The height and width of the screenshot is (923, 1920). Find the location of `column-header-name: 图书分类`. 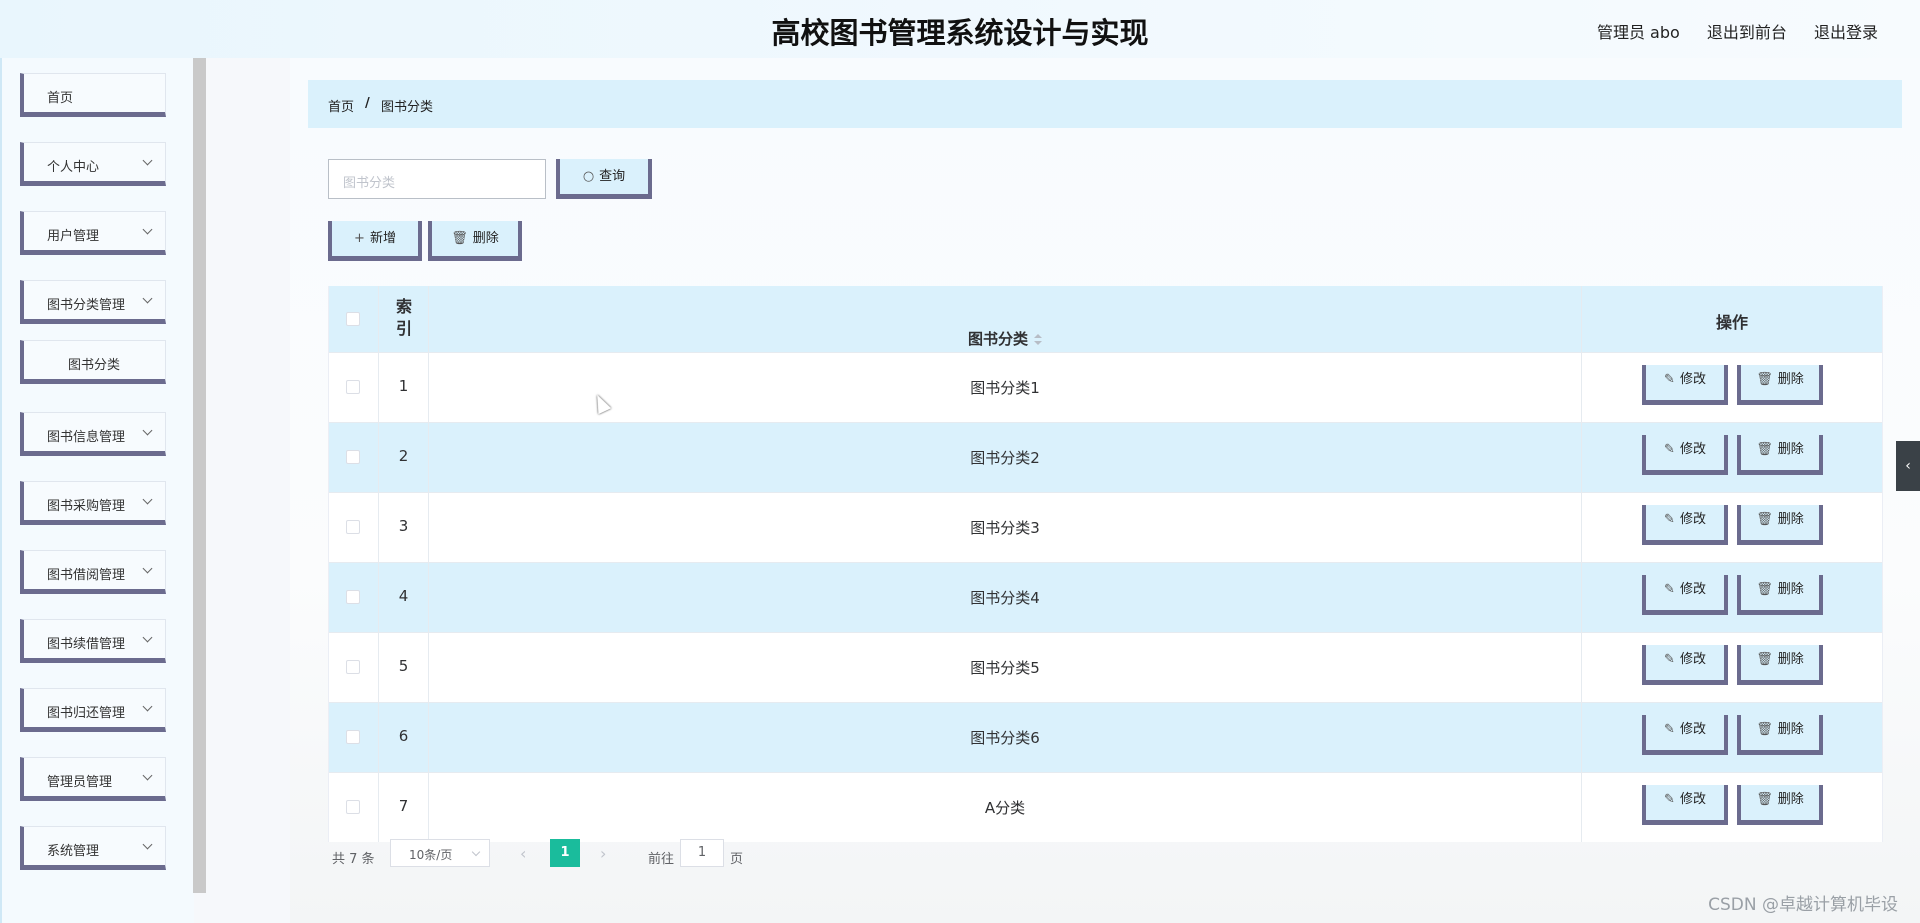

column-header-name: 图书分类 is located at coordinates (1005, 328).